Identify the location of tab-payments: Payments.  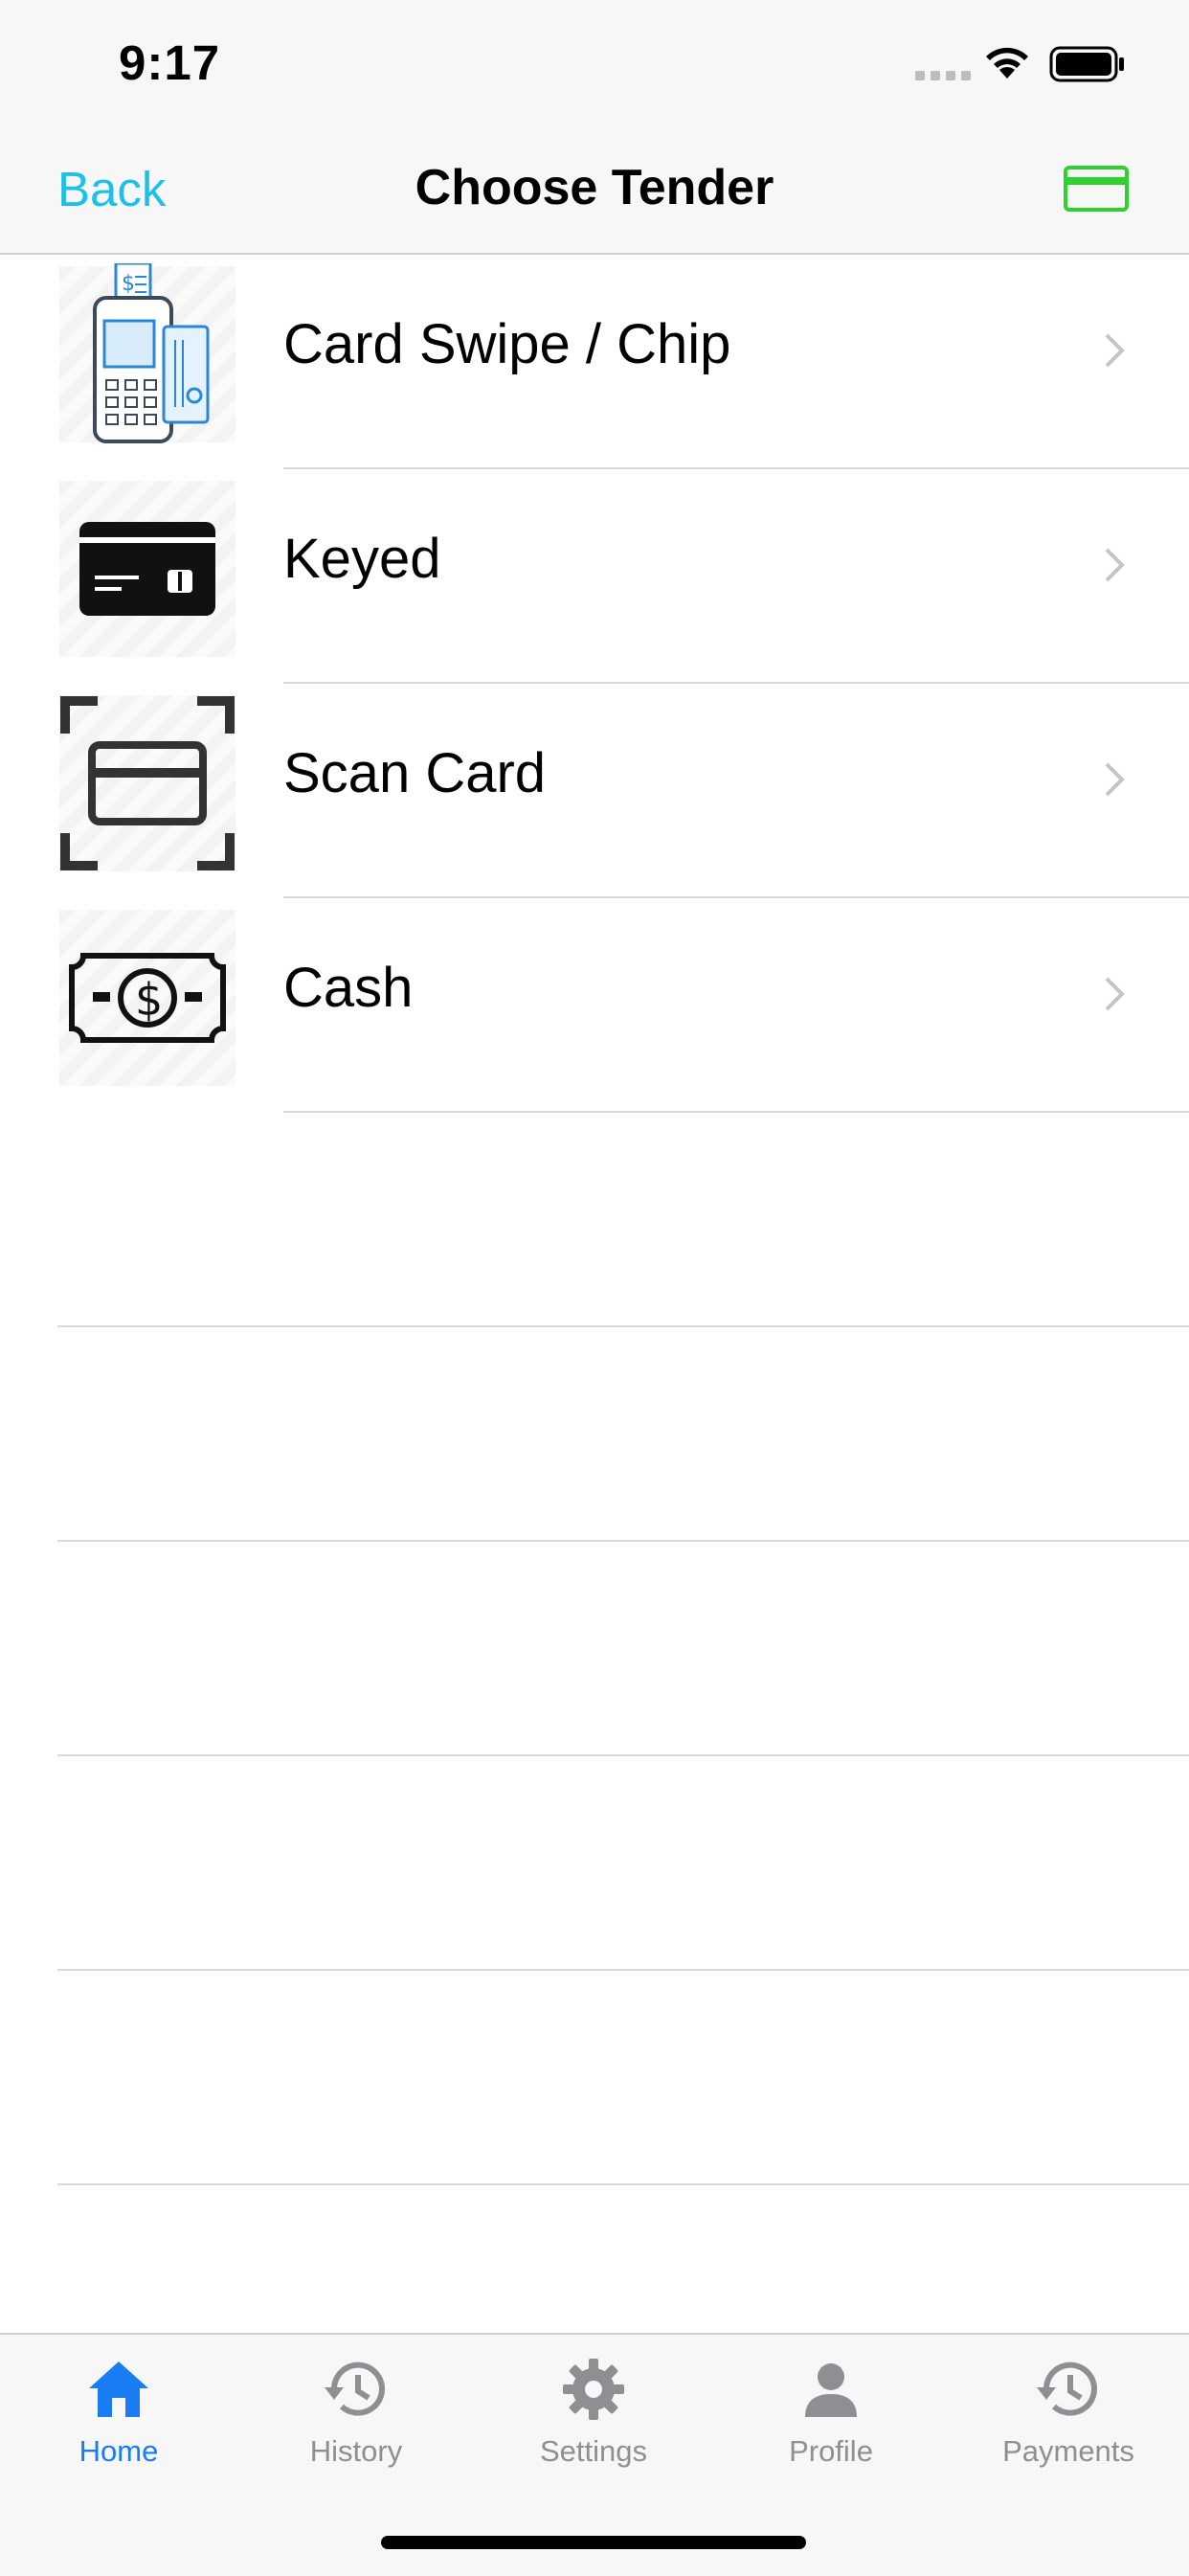
(1068, 2412).